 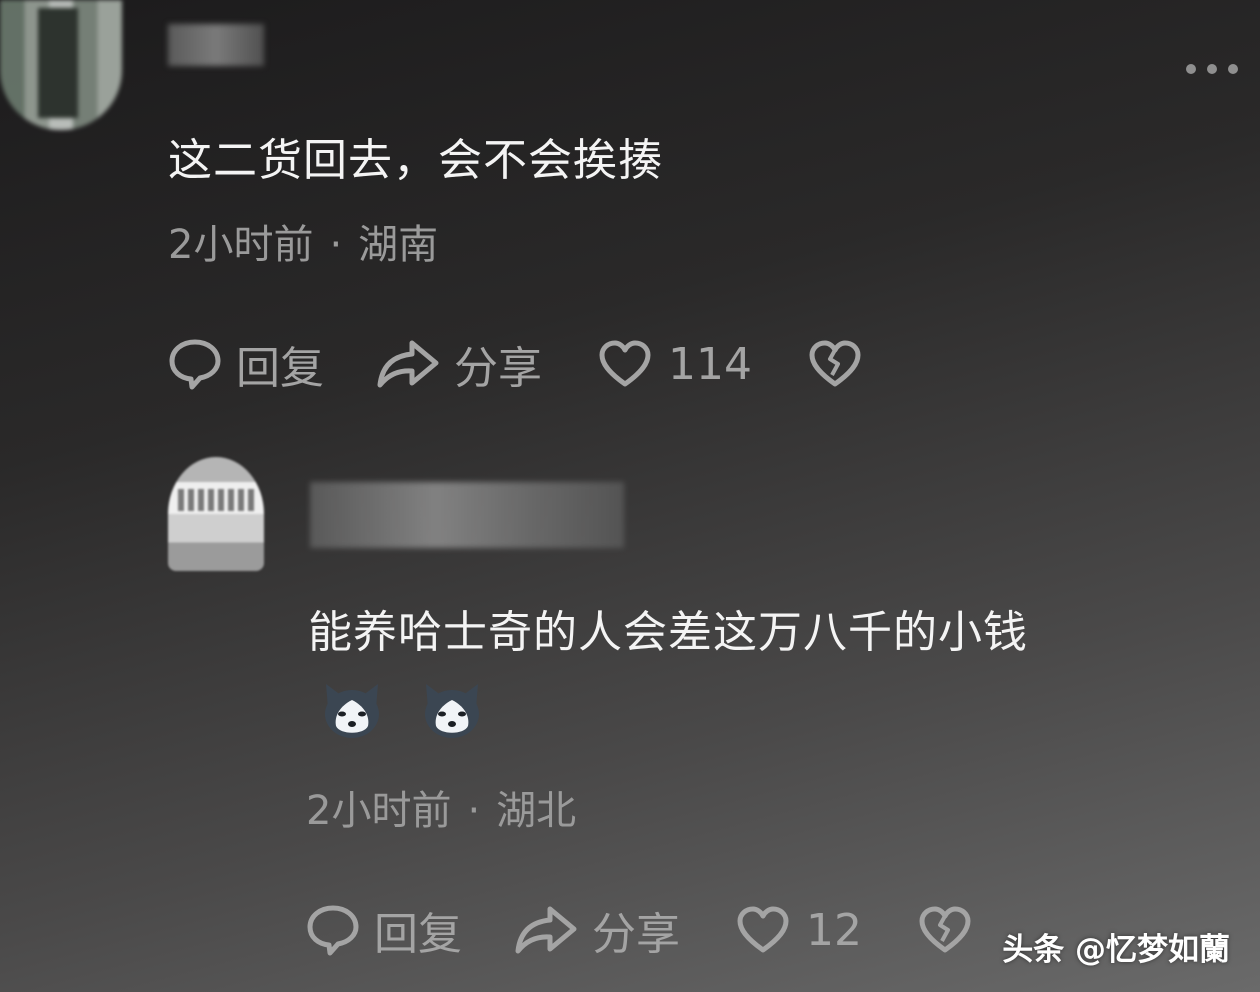 I want to click on like-count: 12, so click(x=834, y=930).